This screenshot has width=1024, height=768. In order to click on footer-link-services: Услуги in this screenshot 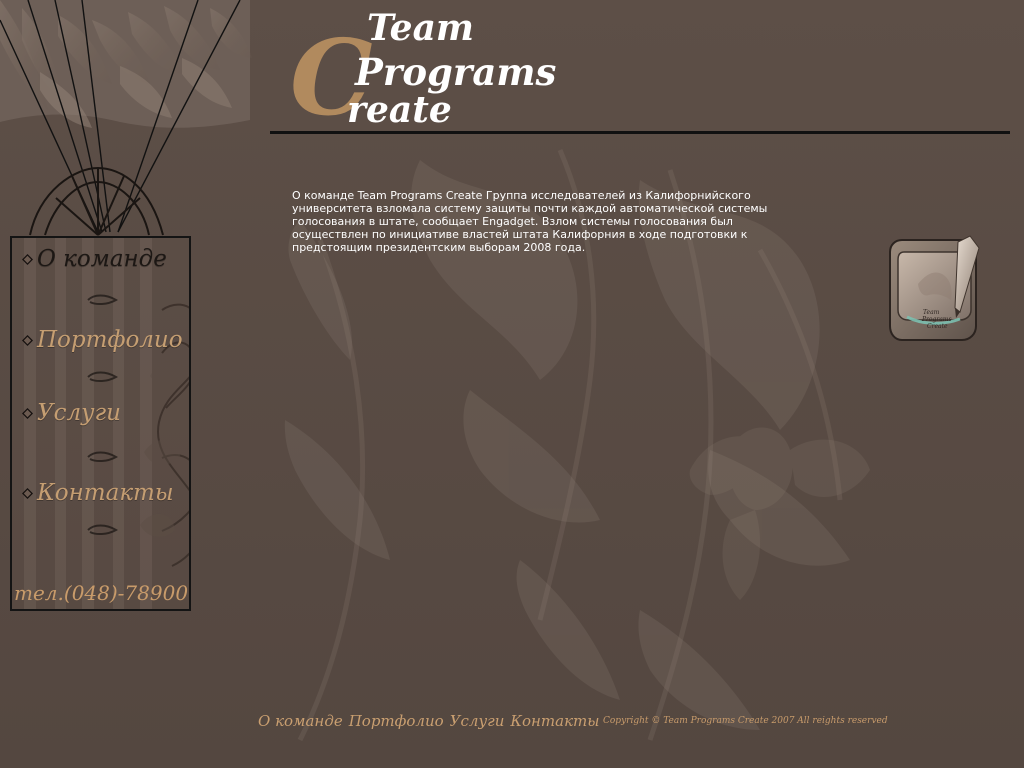, I will do `click(477, 721)`.